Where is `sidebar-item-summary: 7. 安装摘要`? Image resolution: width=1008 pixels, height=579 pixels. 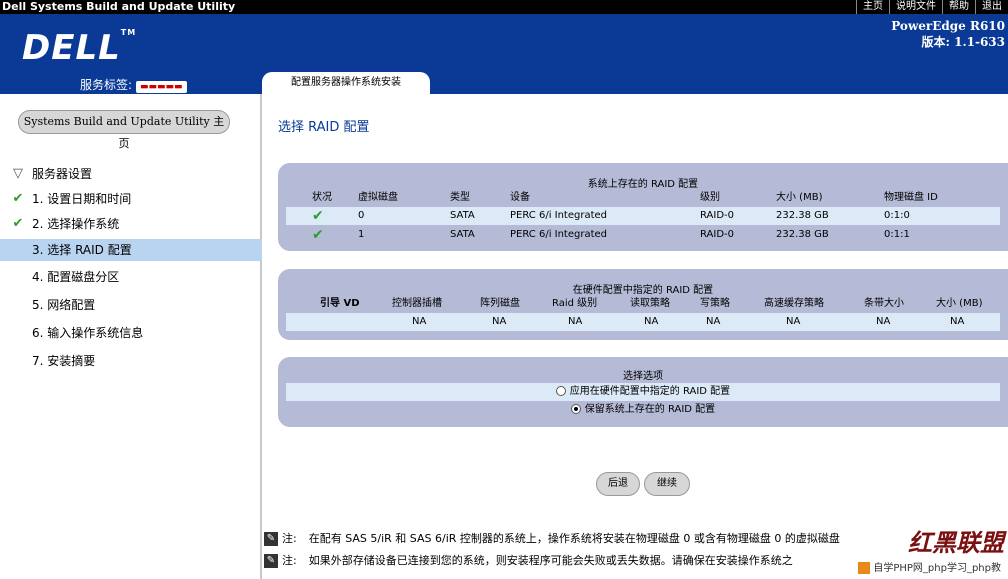
sidebar-item-summary: 7. 安装摘要 is located at coordinates (131, 361).